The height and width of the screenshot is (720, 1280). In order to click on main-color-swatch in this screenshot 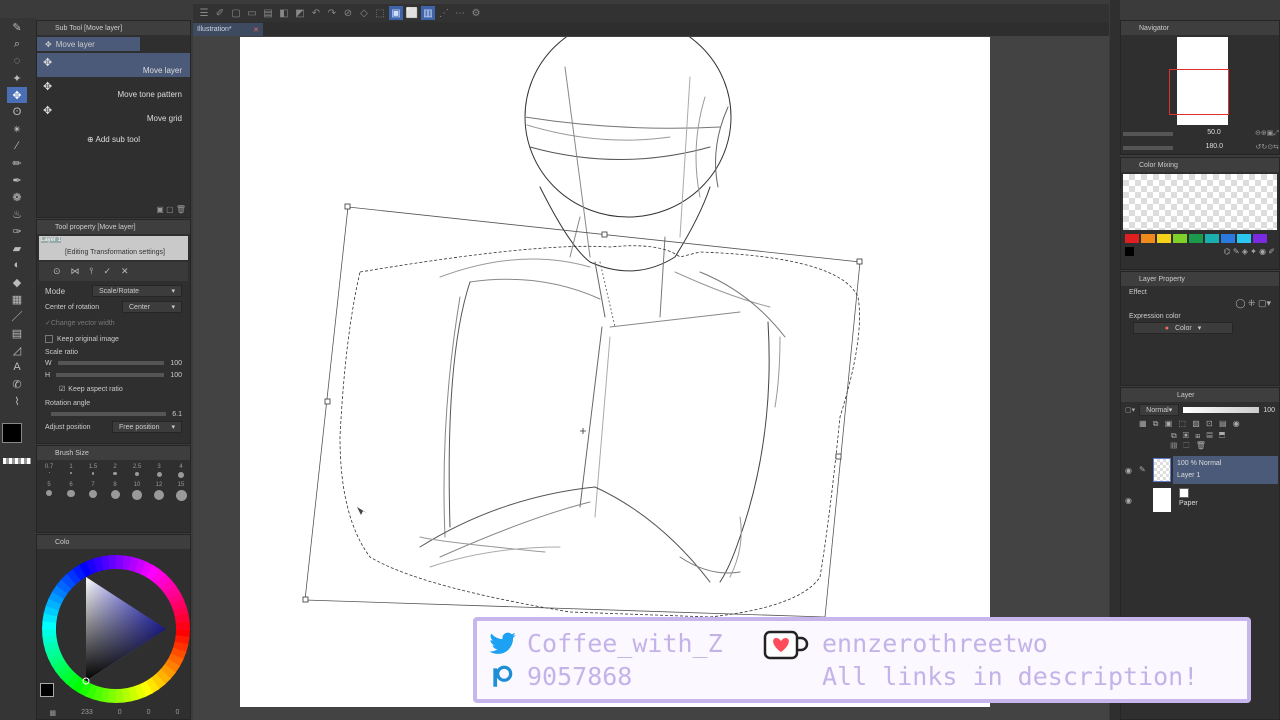, I will do `click(12, 433)`.